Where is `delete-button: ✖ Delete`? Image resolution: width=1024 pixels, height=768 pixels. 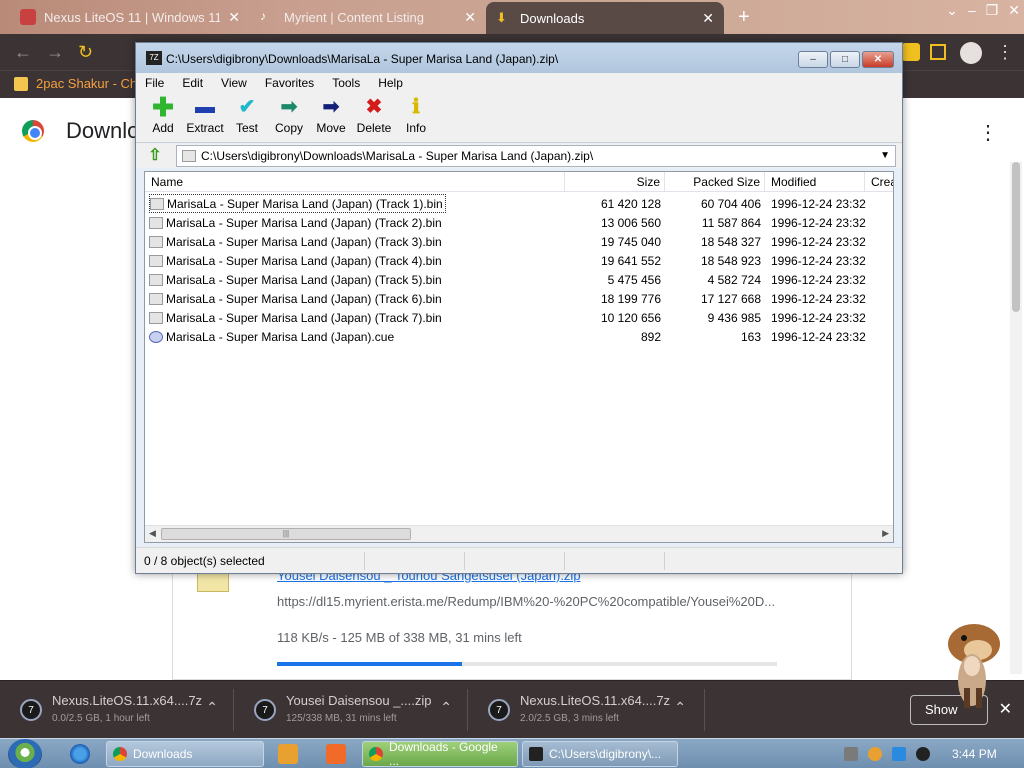
delete-button: ✖ Delete is located at coordinates (374, 118).